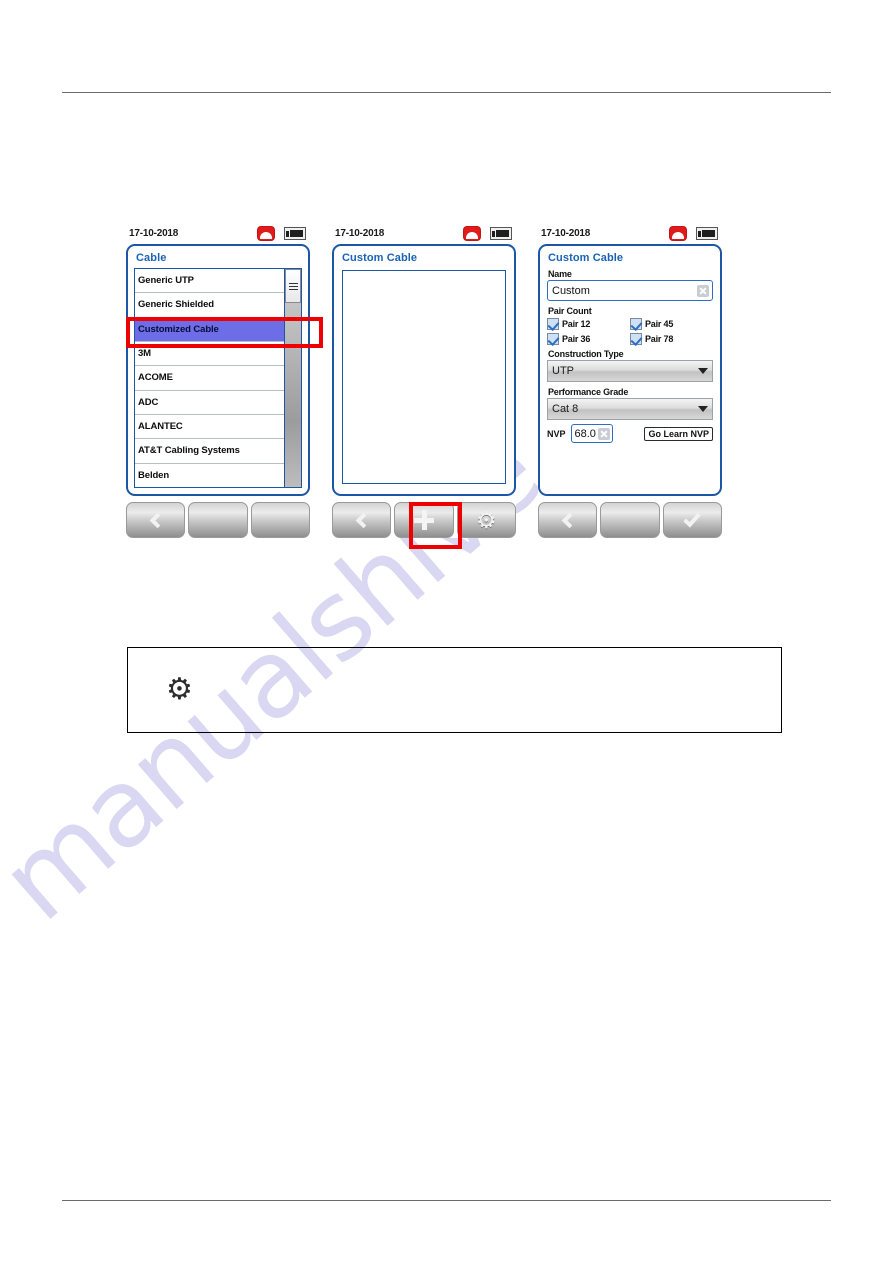 Image resolution: width=893 pixels, height=1263 pixels. I want to click on button-bar-2: ⚙, so click(424, 520).